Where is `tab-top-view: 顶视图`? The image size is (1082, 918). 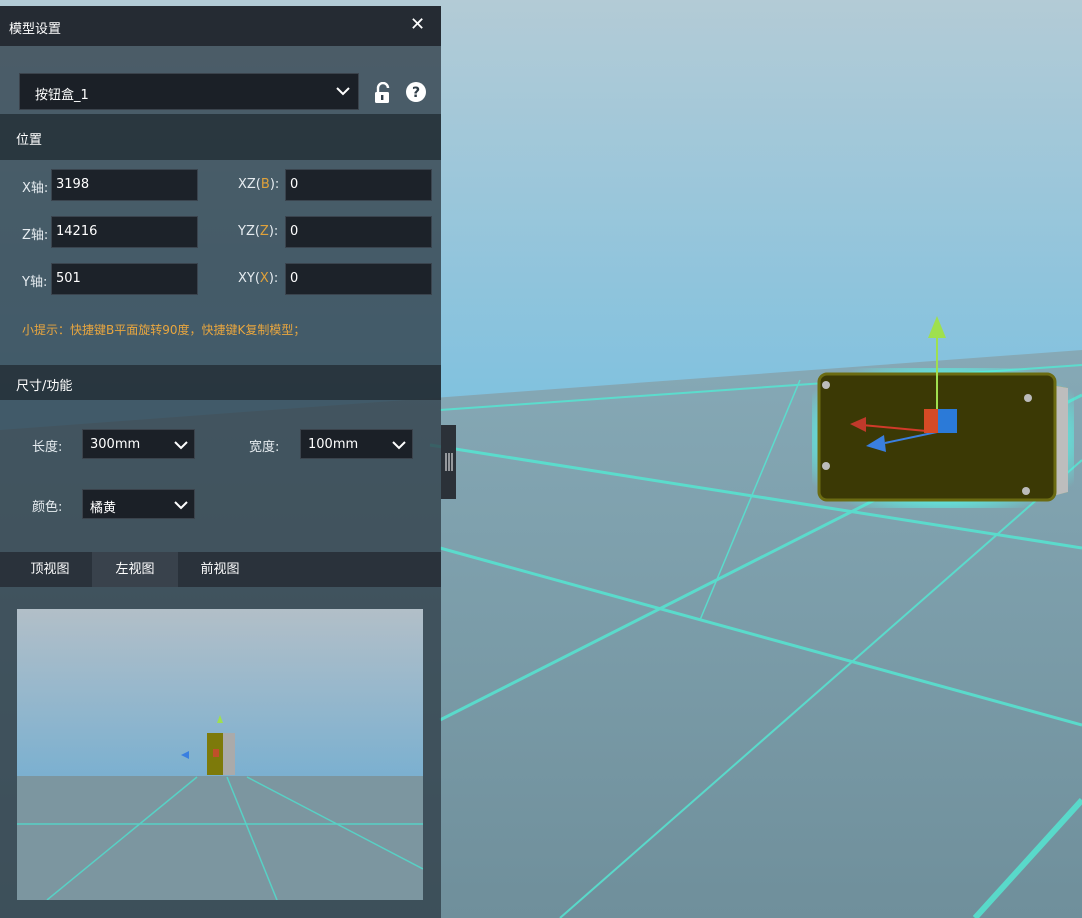 tab-top-view: 顶视图 is located at coordinates (50, 569).